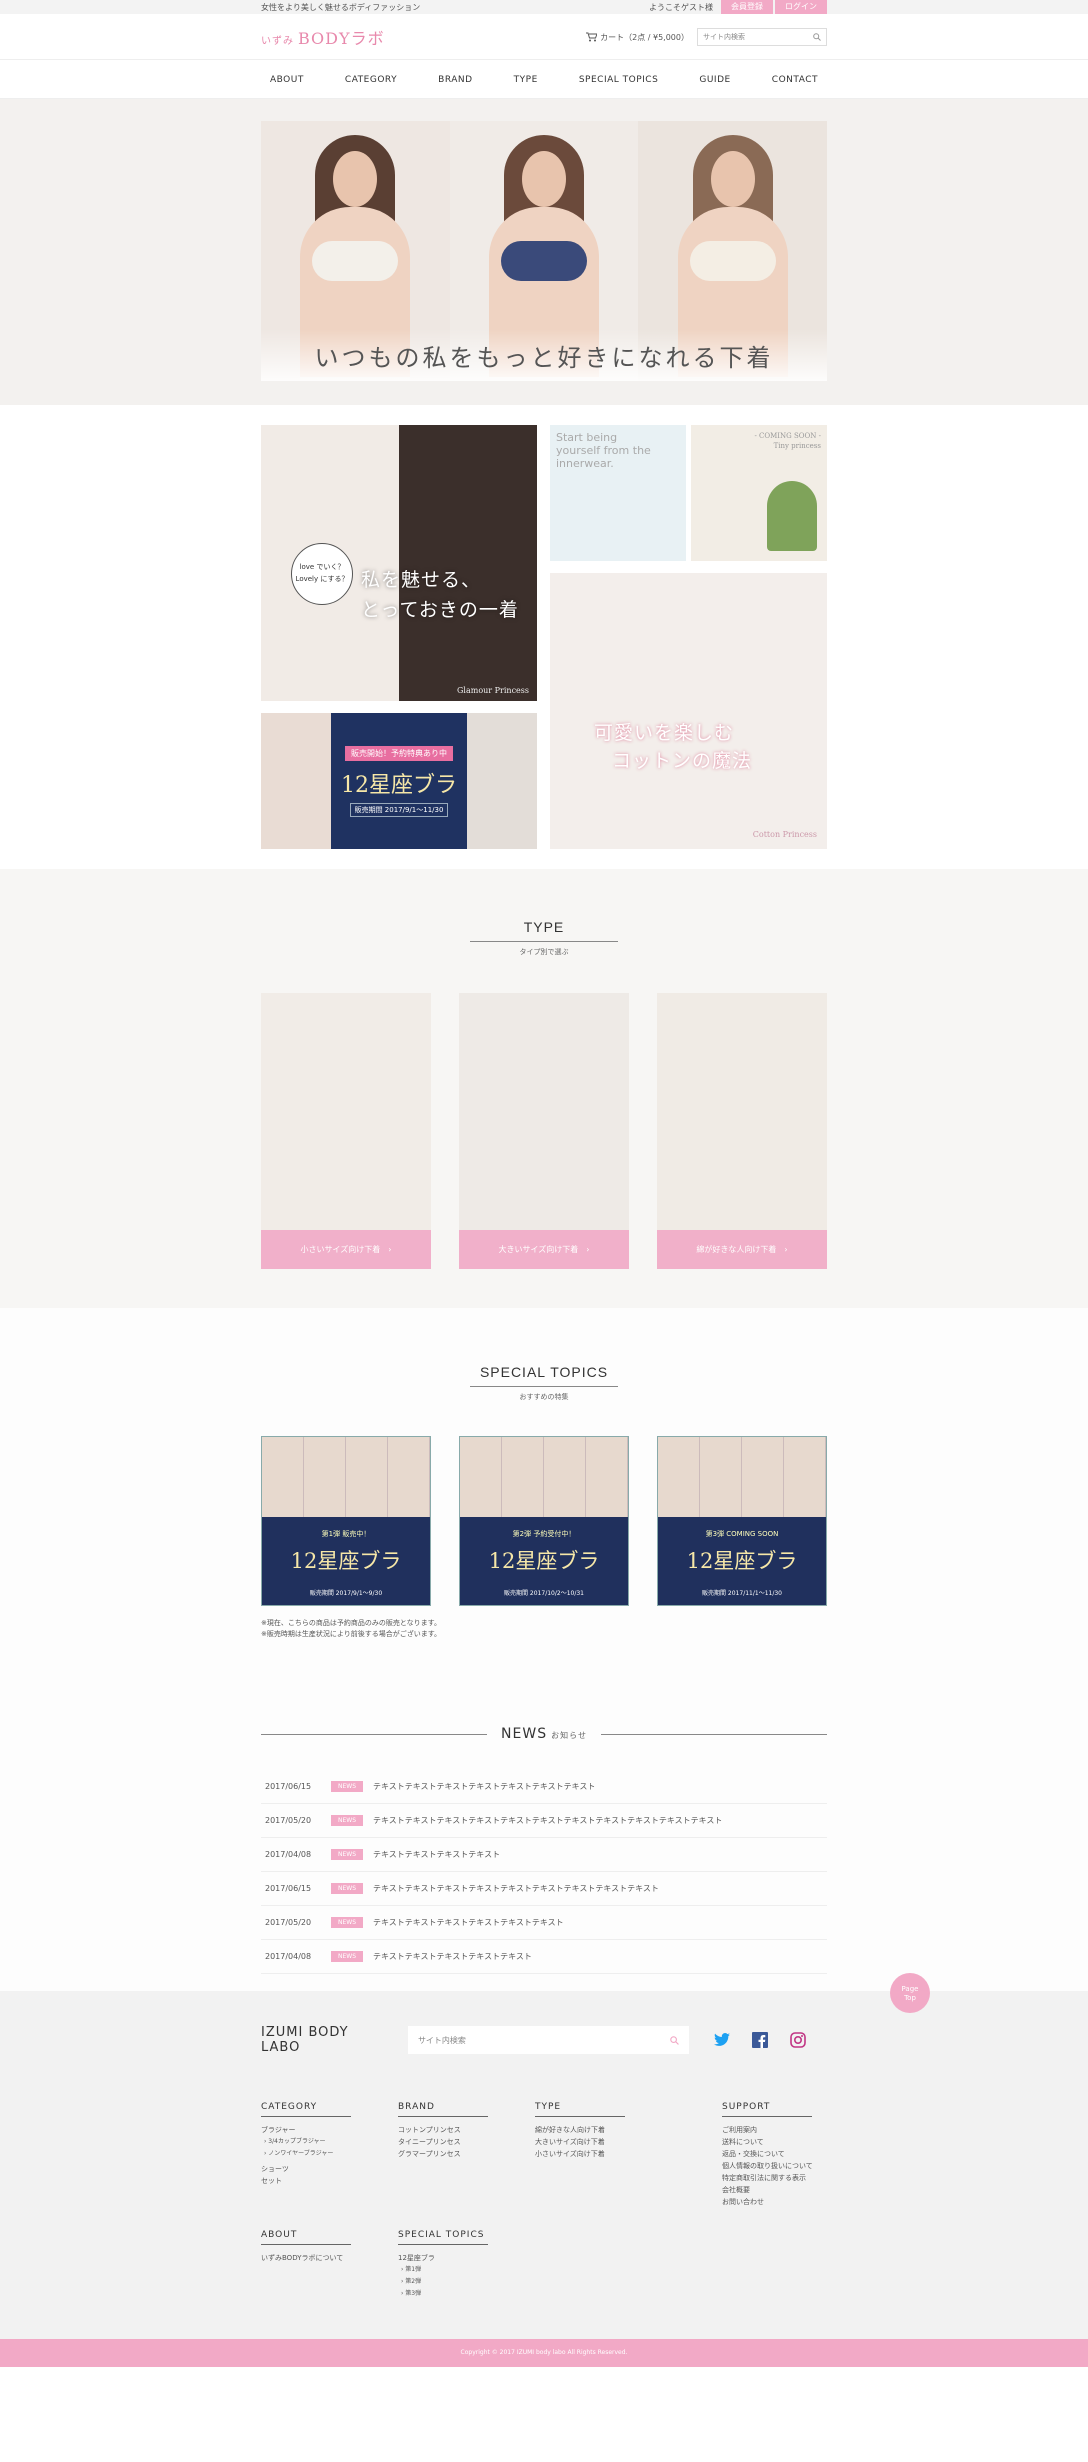  What do you see at coordinates (580, 2130) in the screenshot?
I see `footer-link: 綿が好きな人向け下着` at bounding box center [580, 2130].